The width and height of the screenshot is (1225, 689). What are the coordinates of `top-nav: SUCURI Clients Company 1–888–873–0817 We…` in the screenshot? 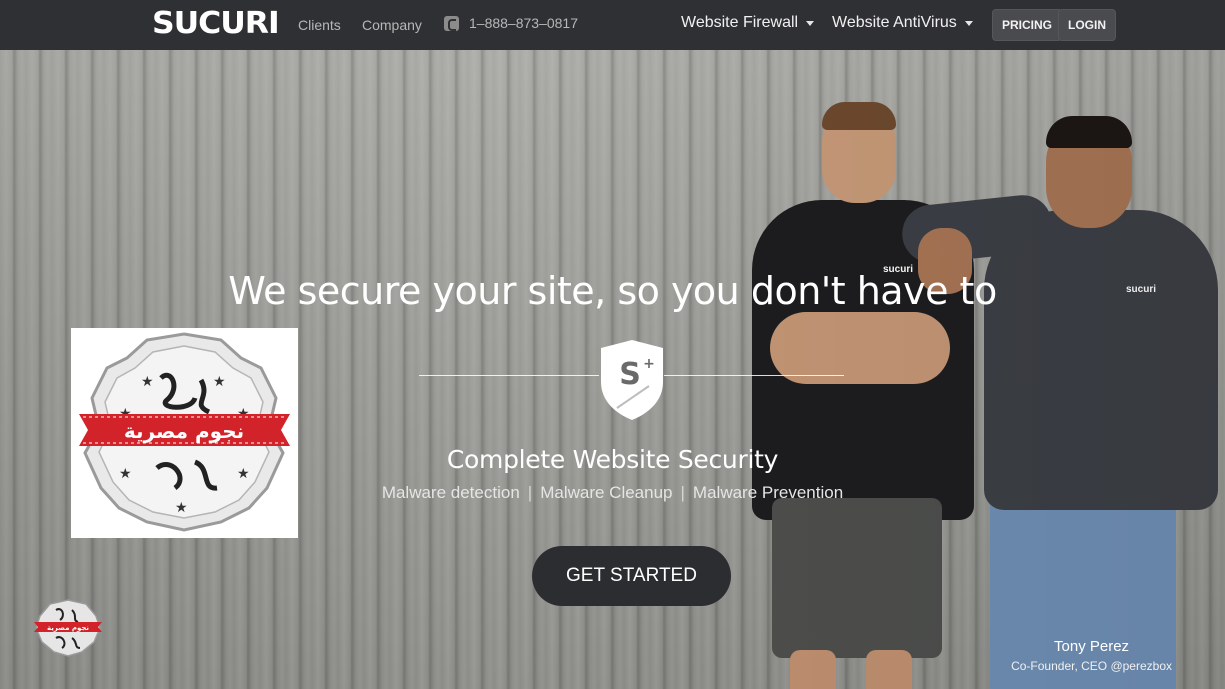 It's located at (612, 25).